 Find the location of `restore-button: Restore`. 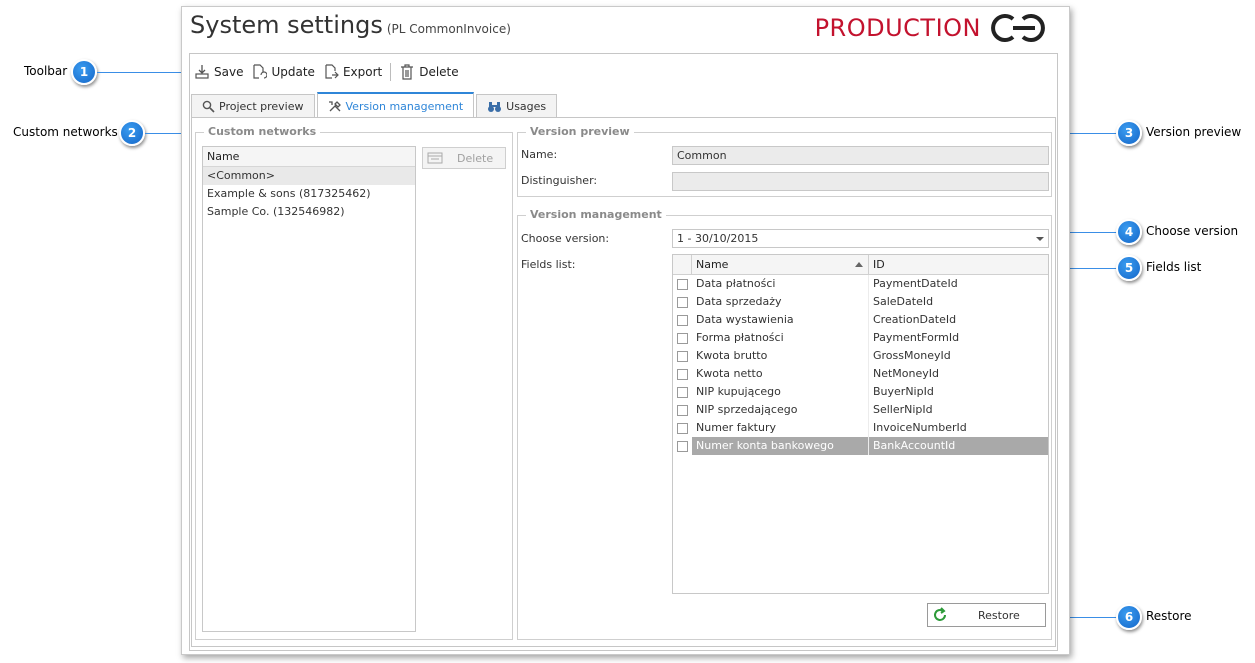

restore-button: Restore is located at coordinates (986, 615).